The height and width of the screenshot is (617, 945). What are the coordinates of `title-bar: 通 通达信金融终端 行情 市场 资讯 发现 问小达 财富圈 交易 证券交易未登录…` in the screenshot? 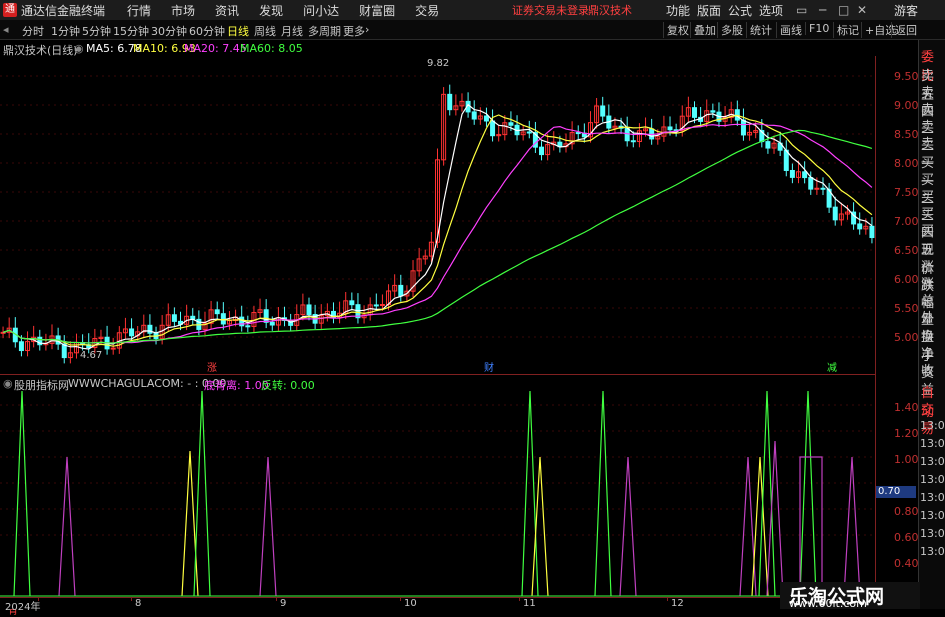 It's located at (472, 10).